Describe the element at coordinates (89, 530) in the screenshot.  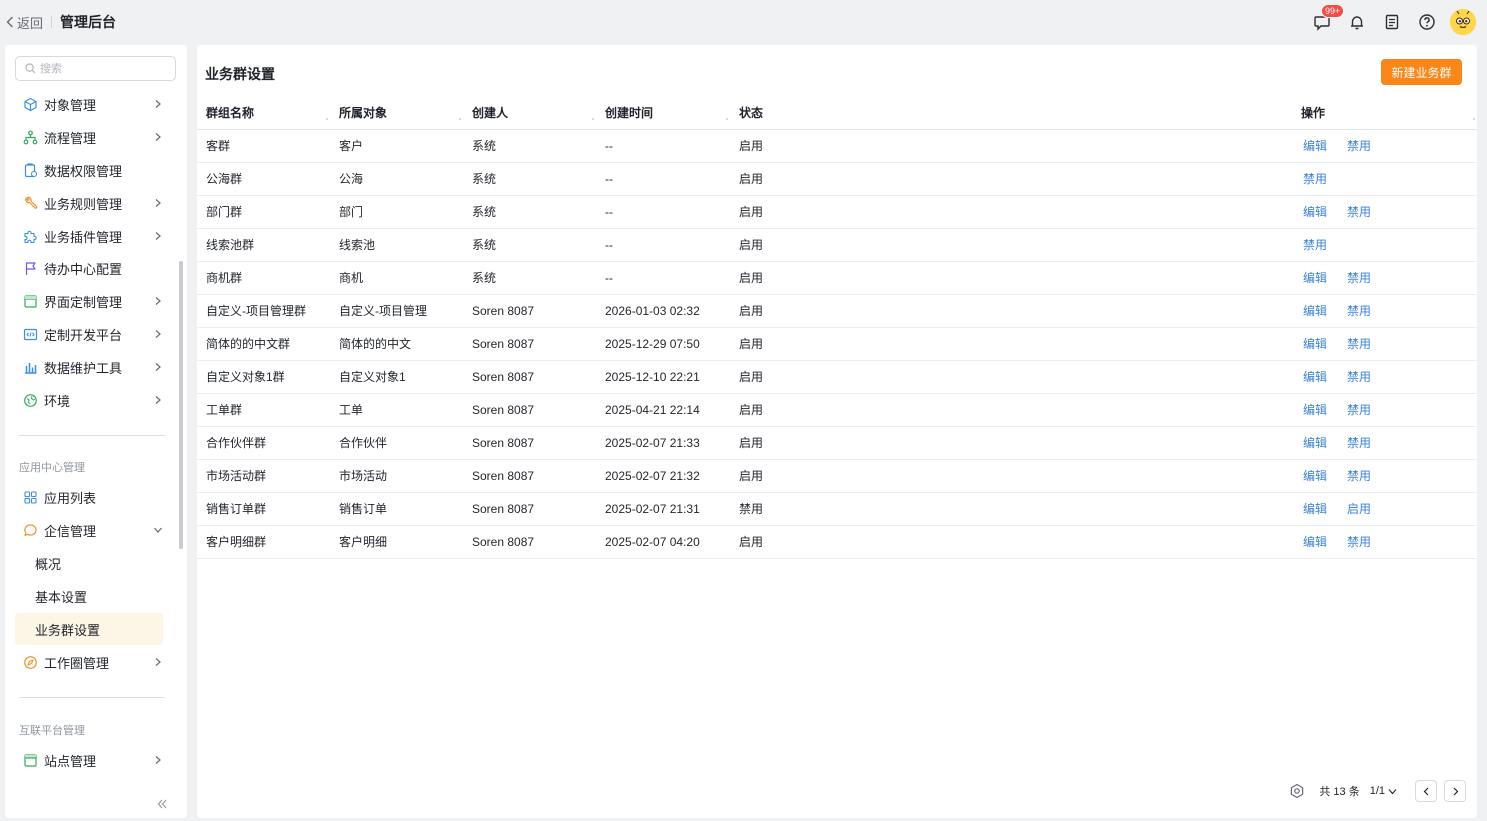
I see `sidebar-item-enterprise-messaging: 企信管理` at that location.